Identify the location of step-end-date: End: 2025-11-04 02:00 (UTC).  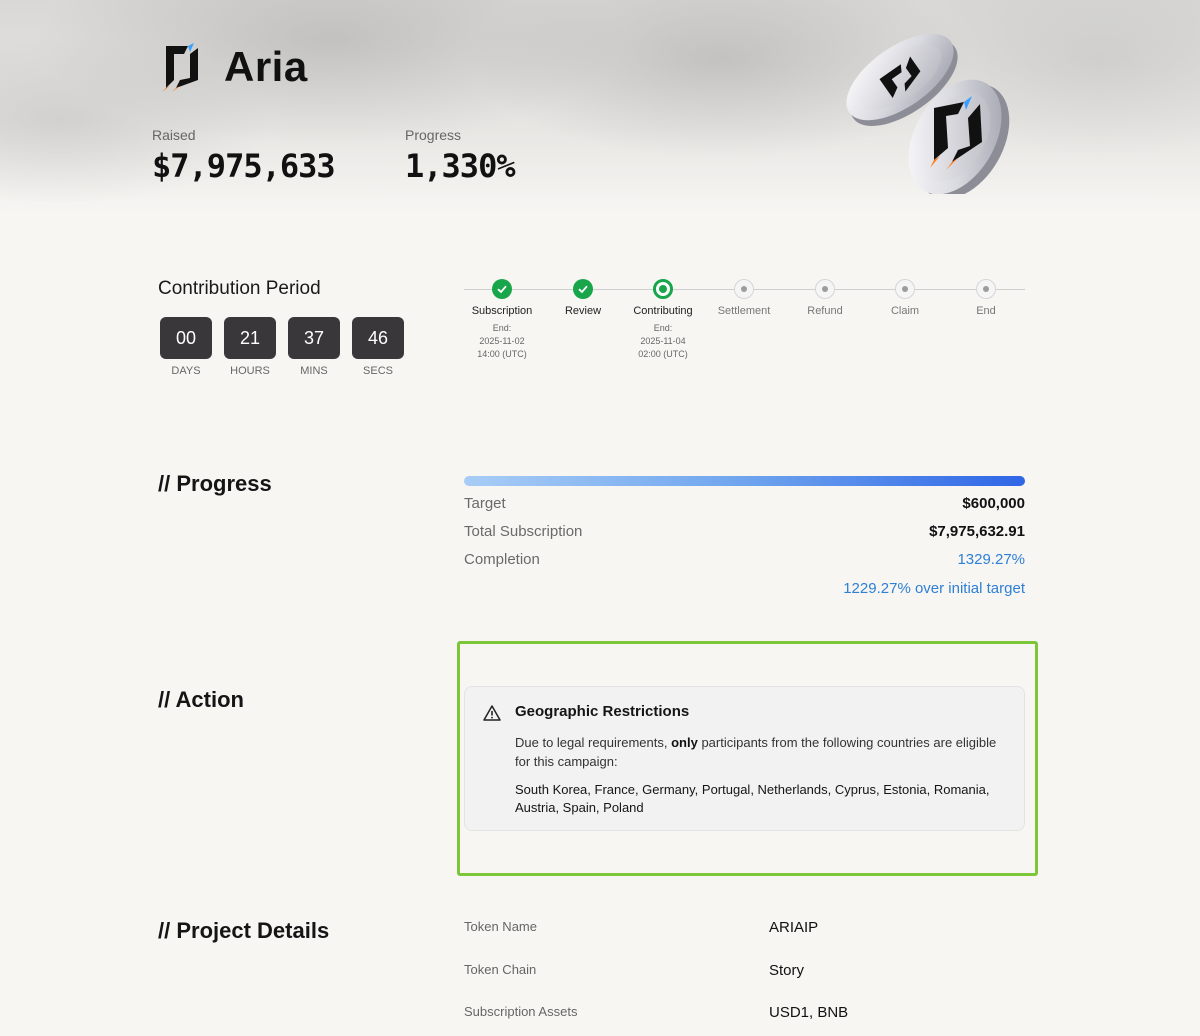
(663, 341).